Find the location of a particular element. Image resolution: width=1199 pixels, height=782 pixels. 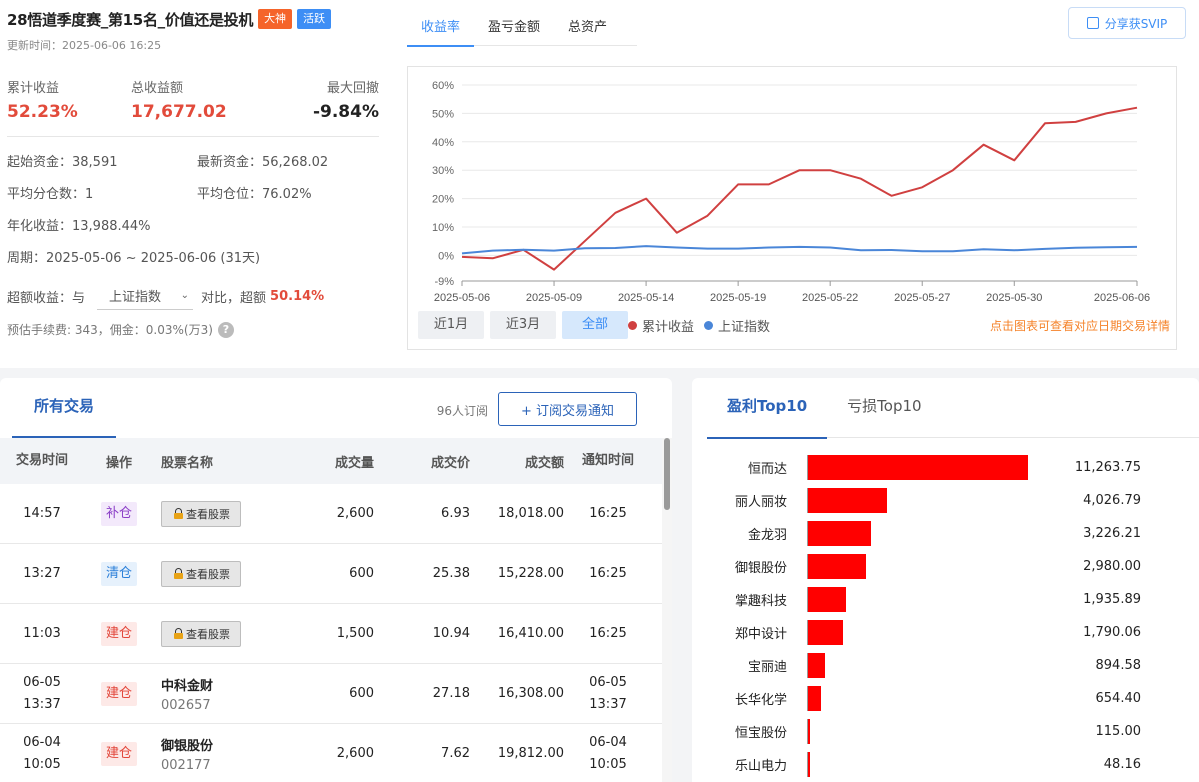

avg-position: 平均仓位：76.02% is located at coordinates (254, 194).